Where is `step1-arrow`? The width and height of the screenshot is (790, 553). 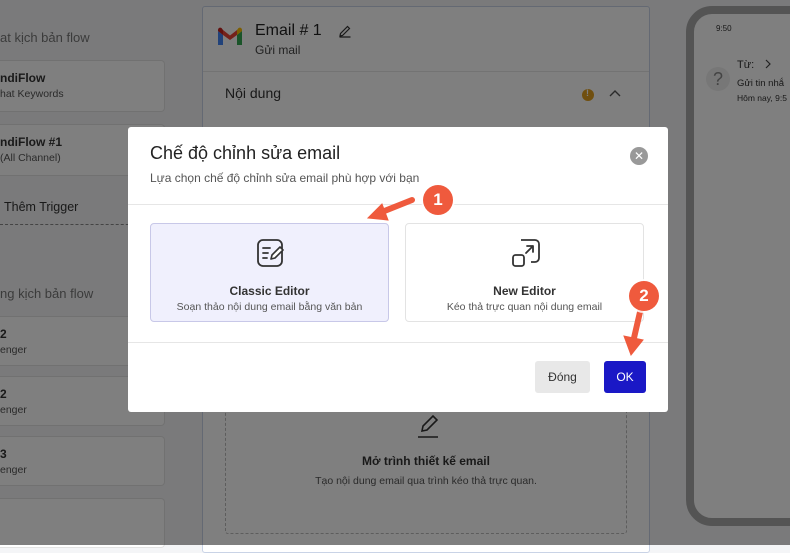
step1-arrow is located at coordinates (390, 209).